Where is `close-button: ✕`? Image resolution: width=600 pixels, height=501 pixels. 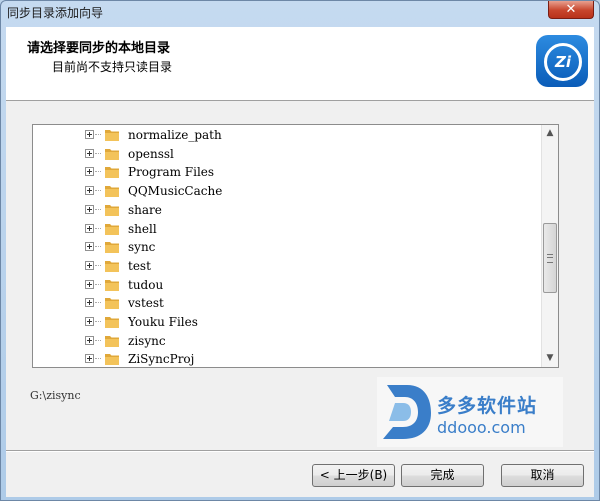 close-button: ✕ is located at coordinates (571, 10).